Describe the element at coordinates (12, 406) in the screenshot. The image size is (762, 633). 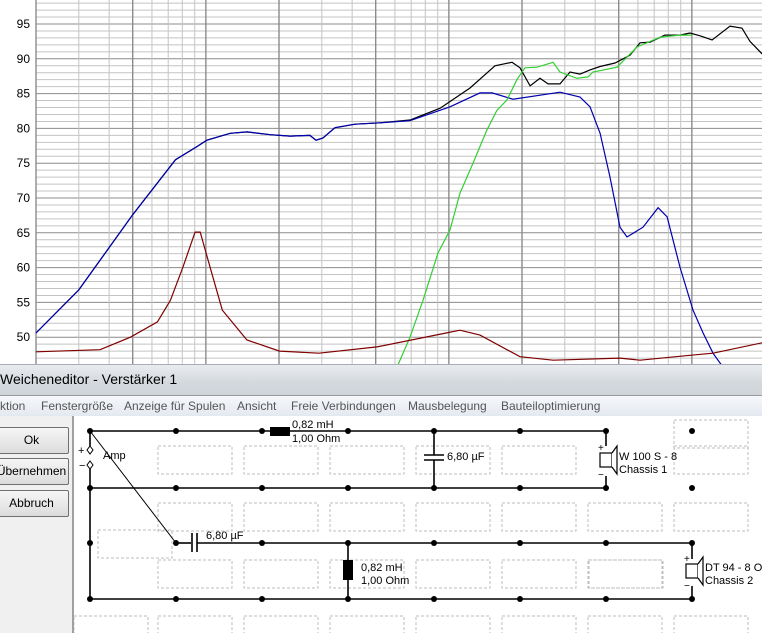
I see `menu-item-funktion: ktion` at that location.